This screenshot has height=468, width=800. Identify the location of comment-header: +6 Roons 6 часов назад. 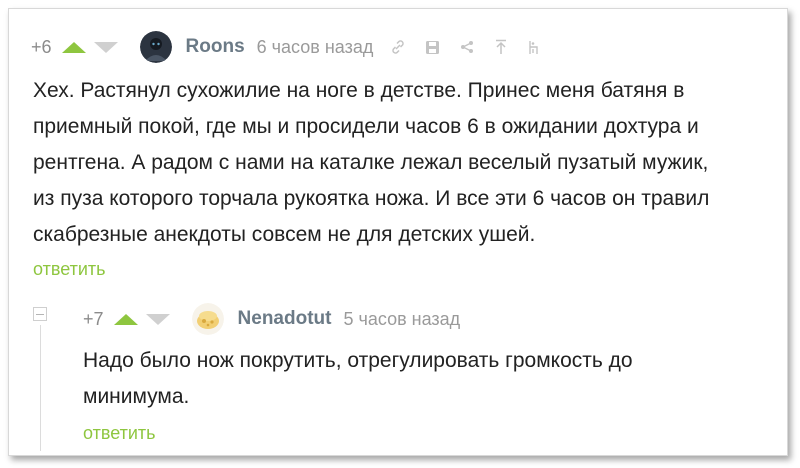
(285, 47).